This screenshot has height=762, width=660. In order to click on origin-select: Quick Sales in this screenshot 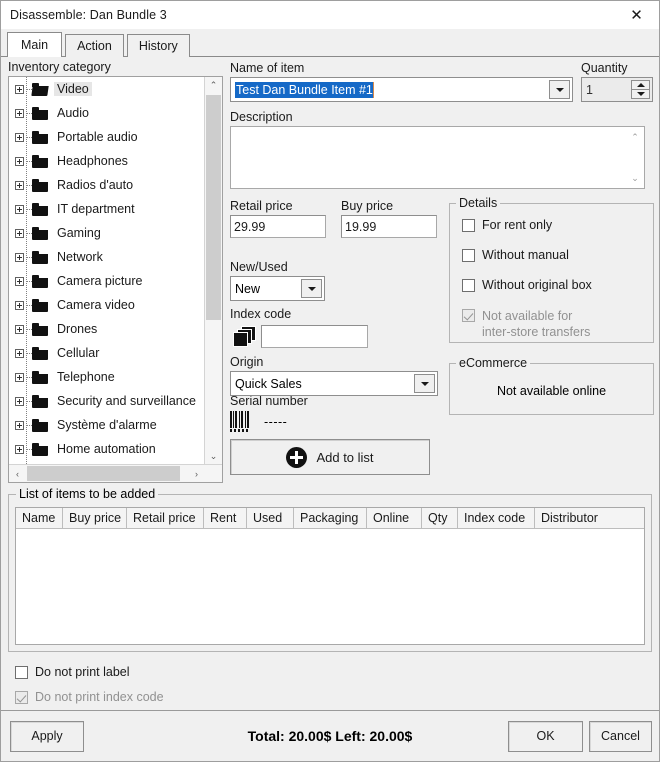, I will do `click(334, 383)`.